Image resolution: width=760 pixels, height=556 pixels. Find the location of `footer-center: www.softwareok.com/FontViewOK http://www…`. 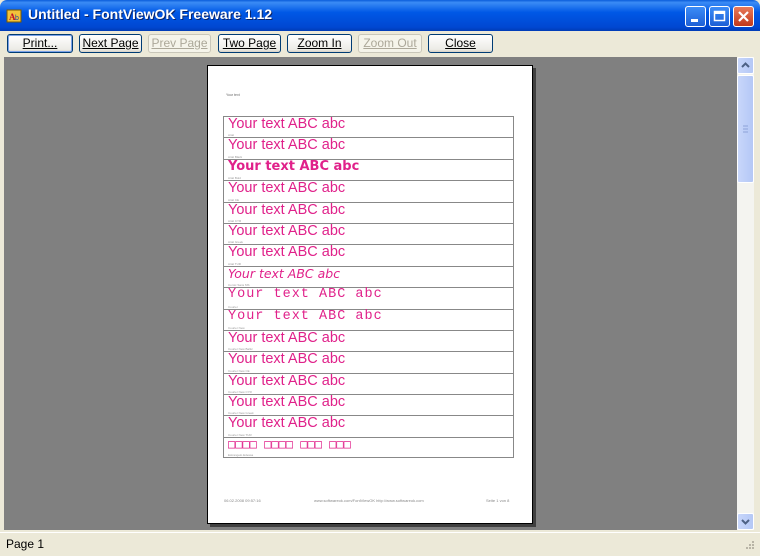

footer-center: www.softwareok.com/FontViewOK http://www… is located at coordinates (369, 500).